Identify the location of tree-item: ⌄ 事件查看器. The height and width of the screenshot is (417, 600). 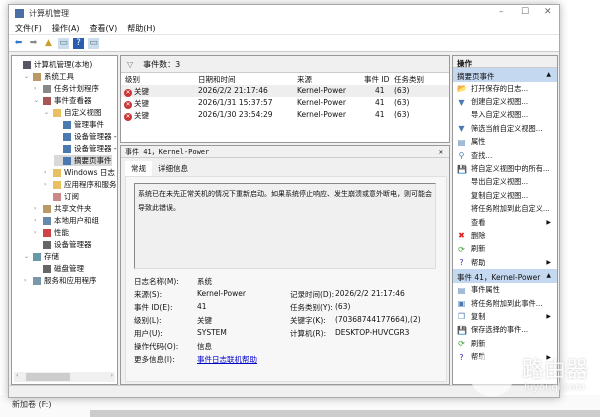
(63, 100).